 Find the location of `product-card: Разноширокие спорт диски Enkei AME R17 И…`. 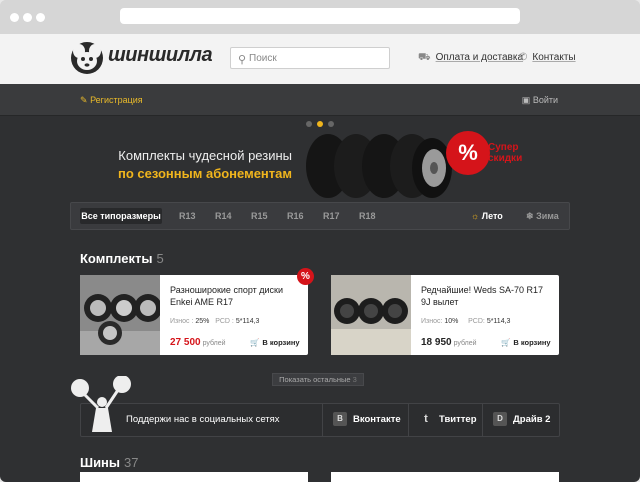

product-card: Разноширокие спорт диски Enkei AME R17 И… is located at coordinates (194, 315).